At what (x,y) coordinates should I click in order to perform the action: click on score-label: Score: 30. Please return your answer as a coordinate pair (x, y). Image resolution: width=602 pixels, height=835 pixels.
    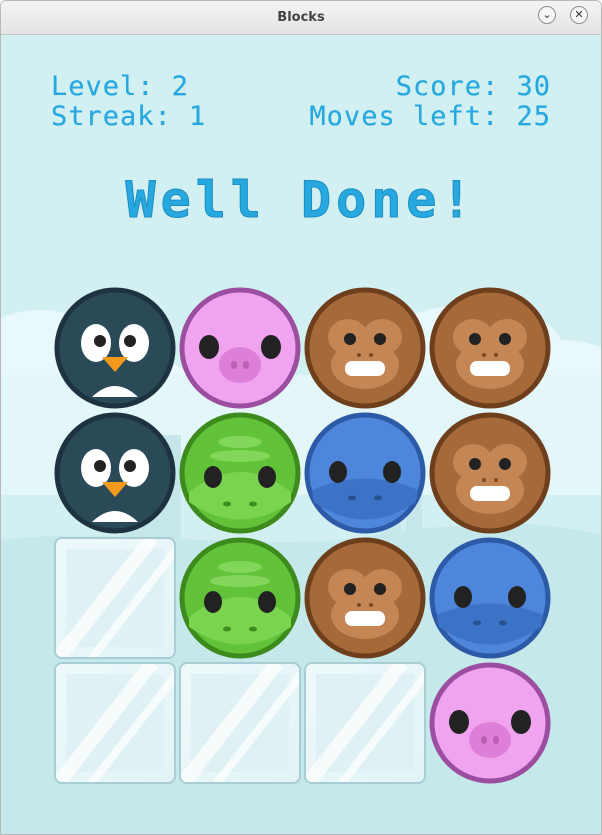
    Looking at the image, I should click on (473, 86).